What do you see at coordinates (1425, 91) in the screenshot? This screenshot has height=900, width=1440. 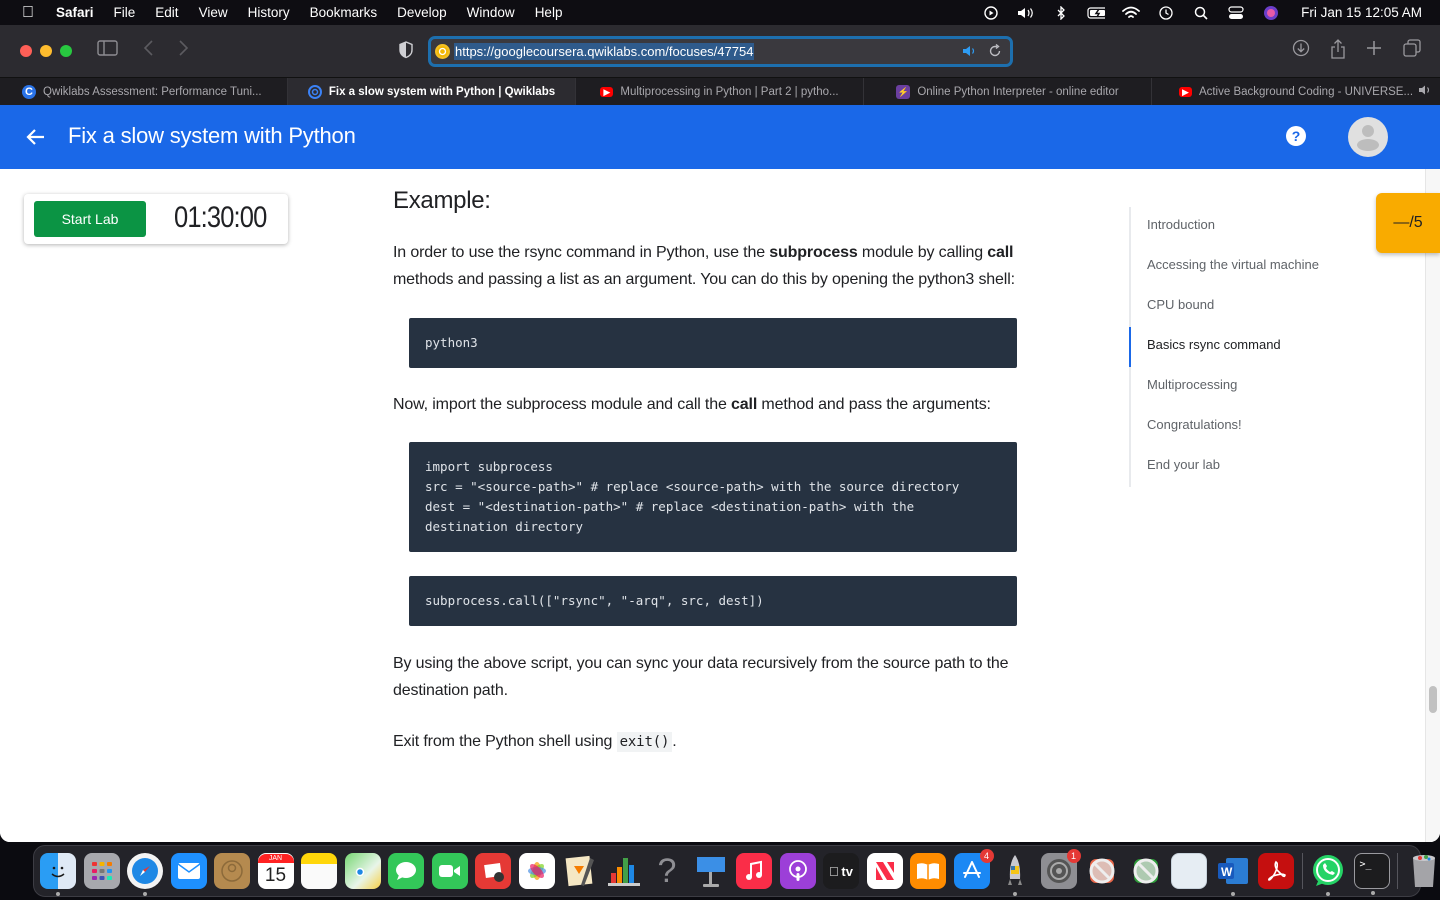 I see `tab-audio-icon` at bounding box center [1425, 91].